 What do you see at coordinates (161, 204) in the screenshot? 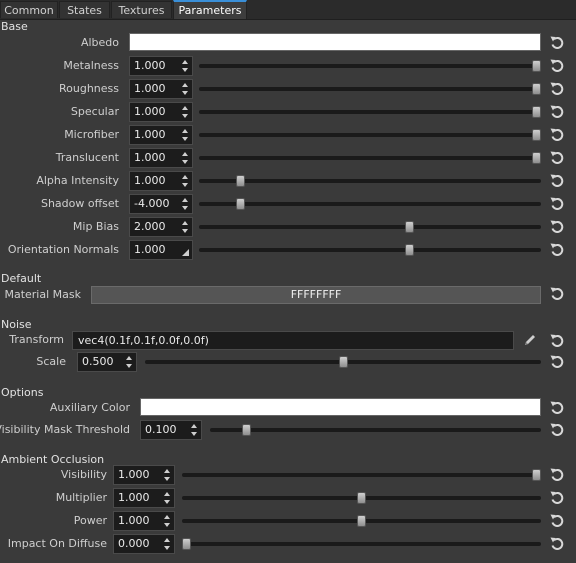
I see `shadow-offset-spinbox: -4.000` at bounding box center [161, 204].